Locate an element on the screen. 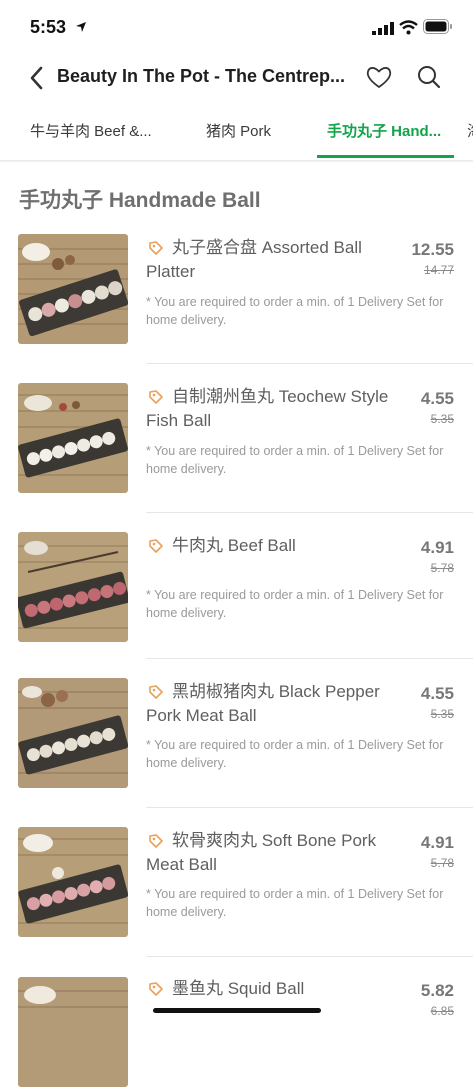  back-arrow-icon is located at coordinates (37, 78).